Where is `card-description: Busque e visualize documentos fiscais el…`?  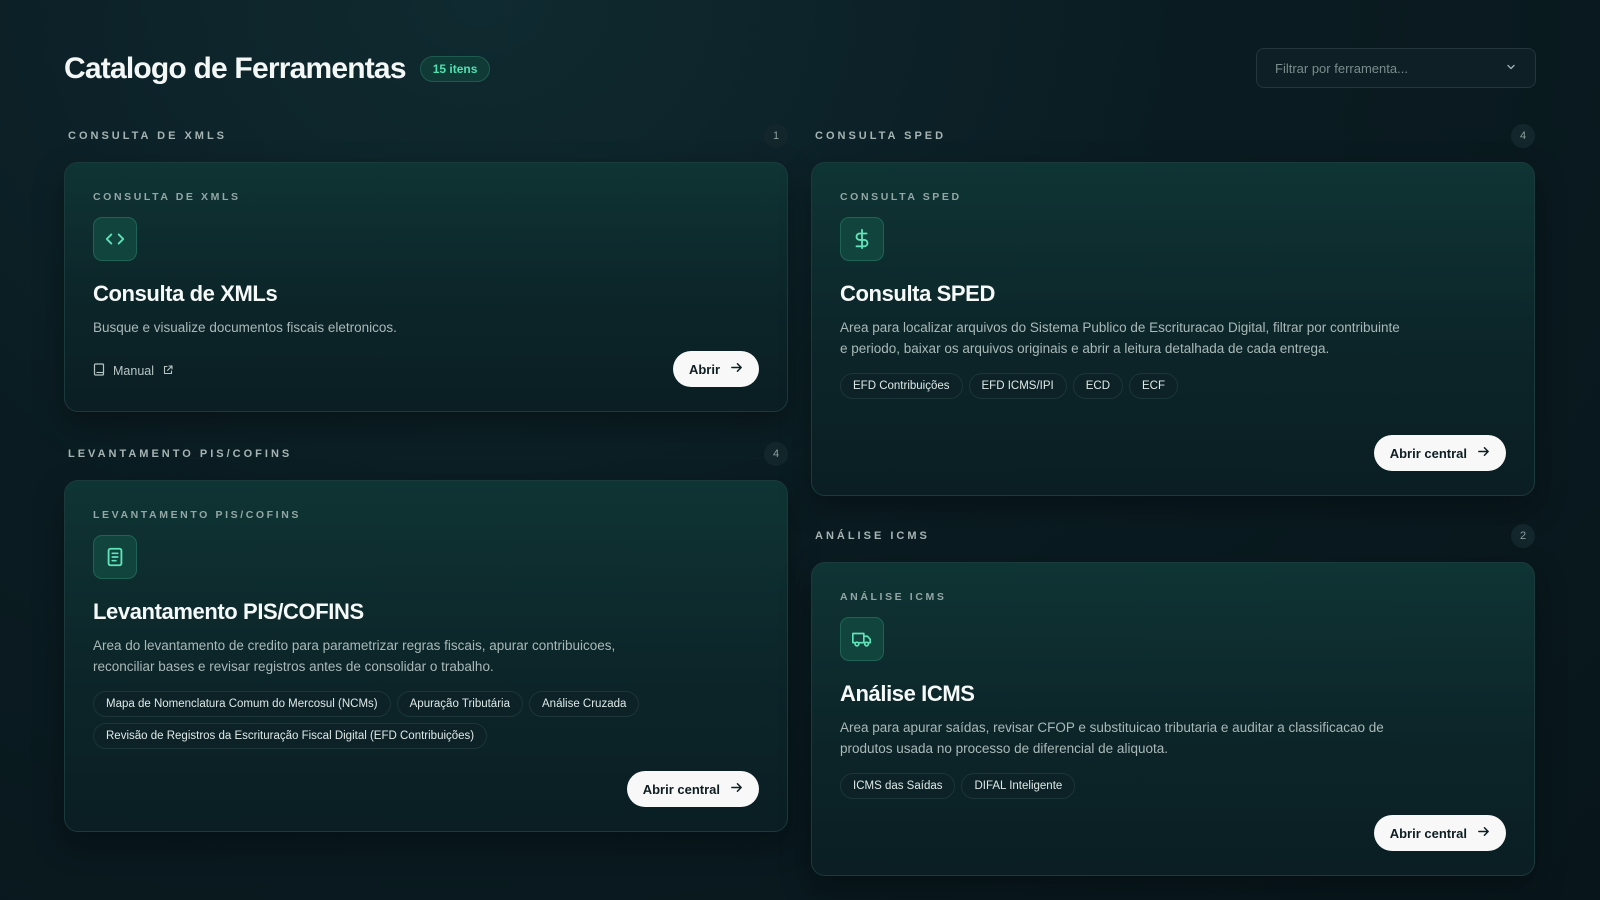
card-description: Busque e visualize documentos fiscais el… is located at coordinates (245, 327).